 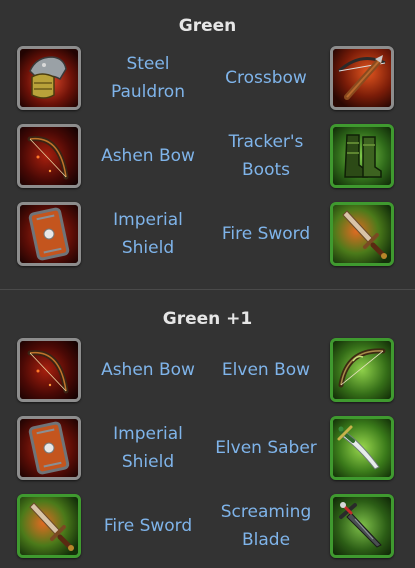 I want to click on section-title: Green +1, so click(x=207, y=319).